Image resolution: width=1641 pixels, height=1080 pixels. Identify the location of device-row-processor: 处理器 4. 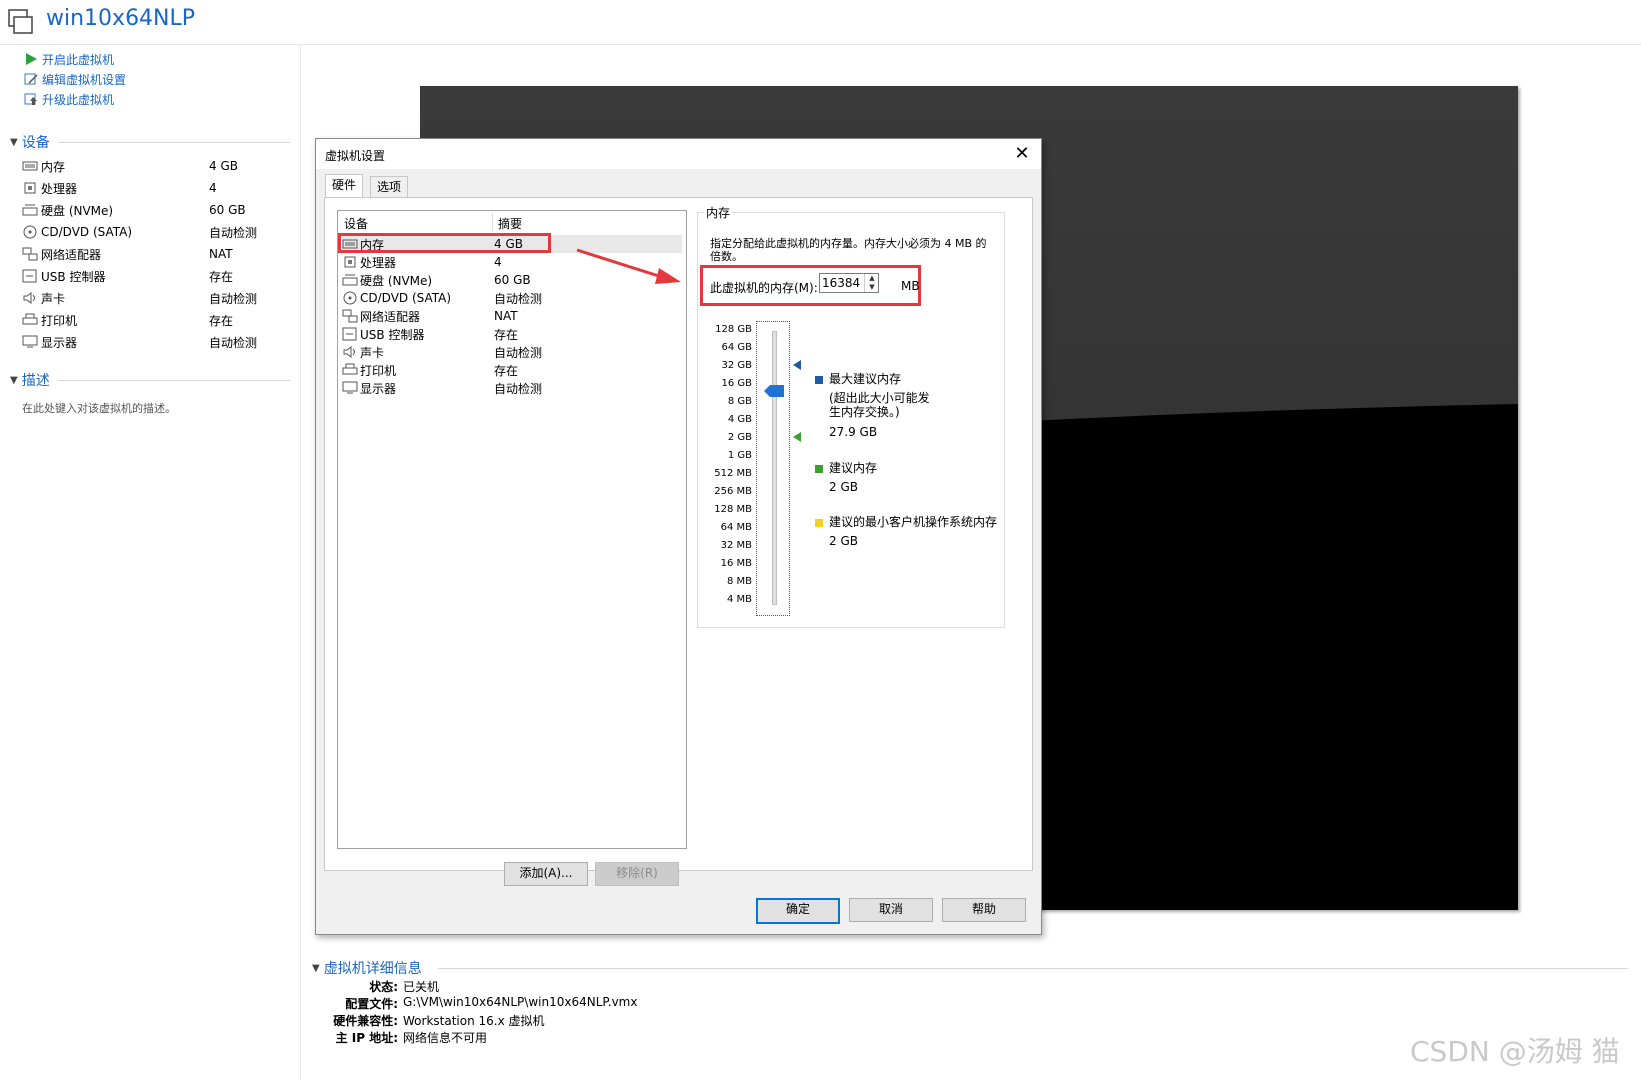
(157, 188).